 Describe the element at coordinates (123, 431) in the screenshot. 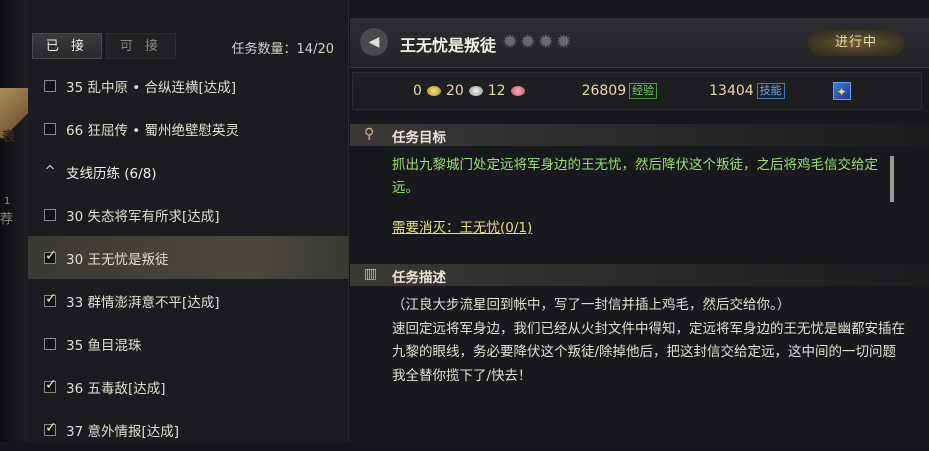

I see `quest-label: 37 意外情报[达成]` at that location.